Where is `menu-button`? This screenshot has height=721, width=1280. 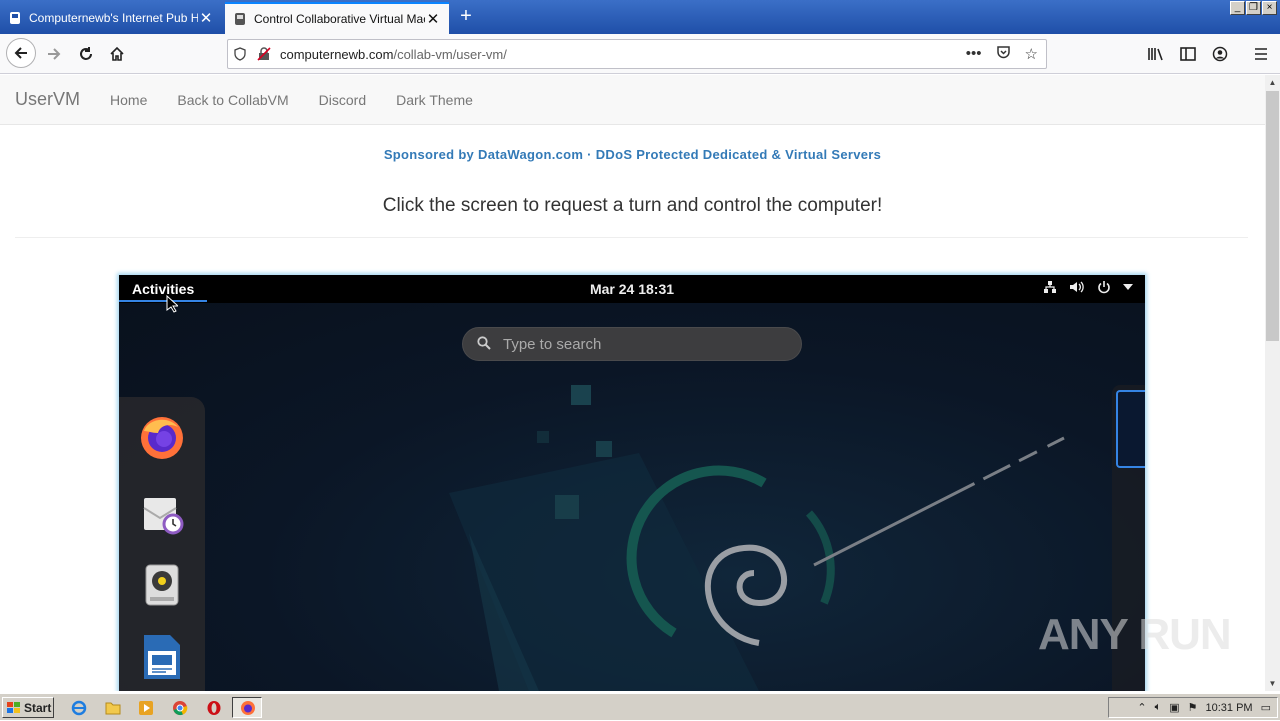
menu-button is located at coordinates (1261, 54).